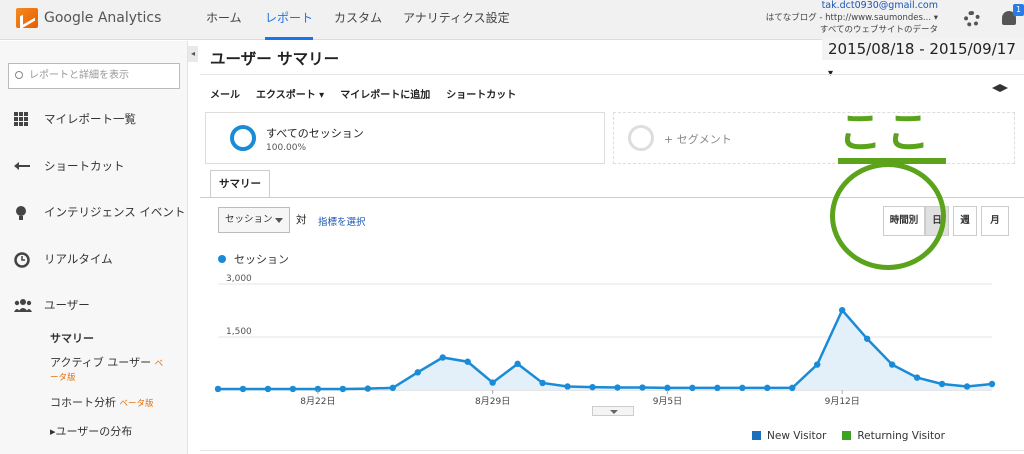  I want to click on nav-admin: アナリティクス設定, so click(456, 20).